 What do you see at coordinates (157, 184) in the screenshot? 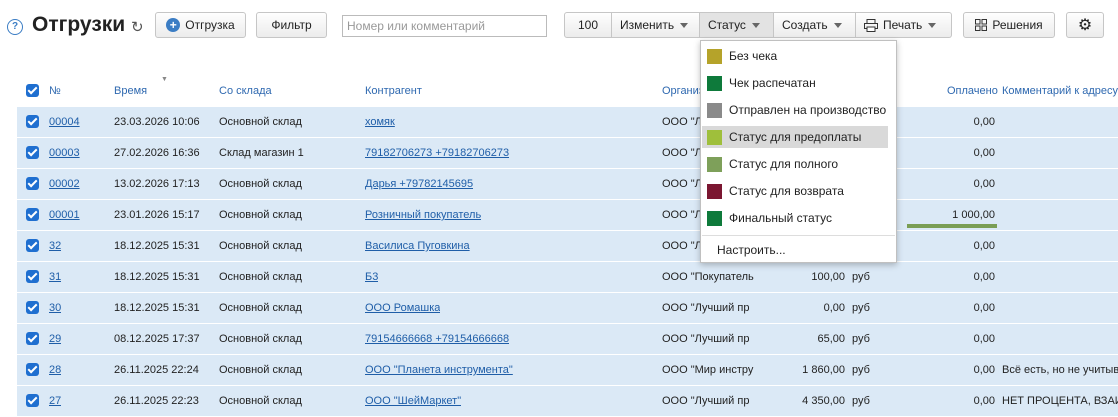
I see `row-time: 13.02.2026 17:13` at bounding box center [157, 184].